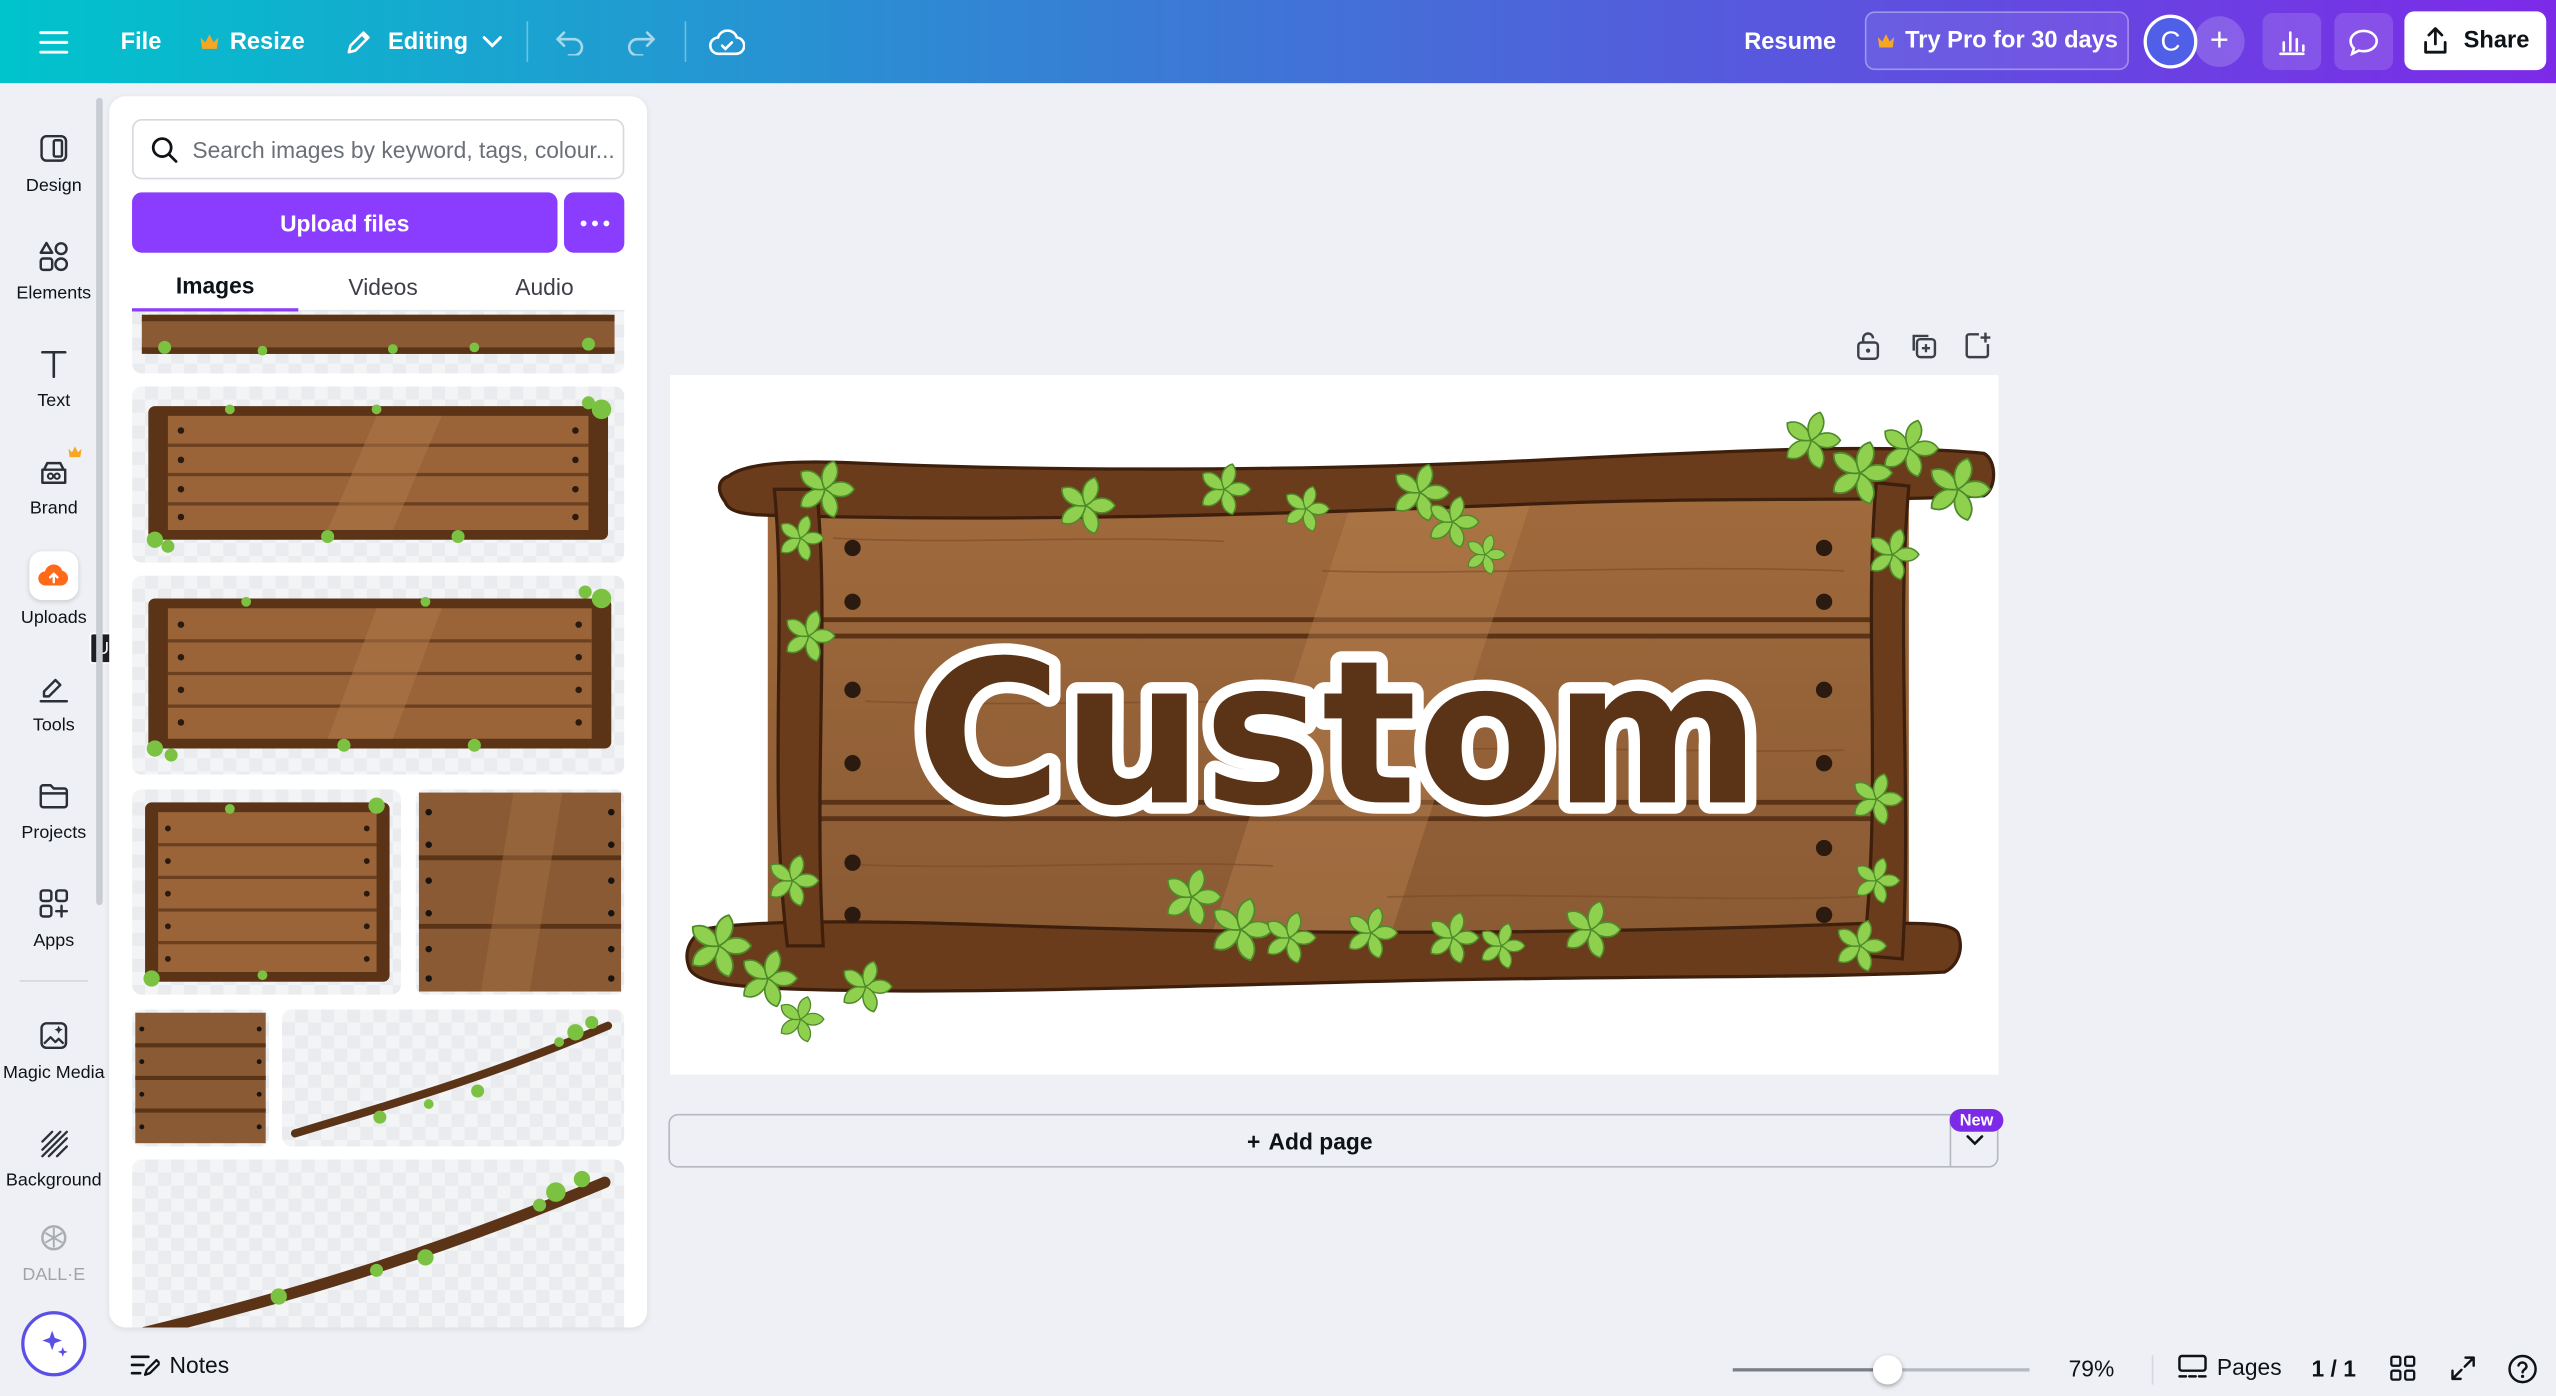 The image size is (2556, 1396). I want to click on nav-projects: Projects, so click(54, 809).